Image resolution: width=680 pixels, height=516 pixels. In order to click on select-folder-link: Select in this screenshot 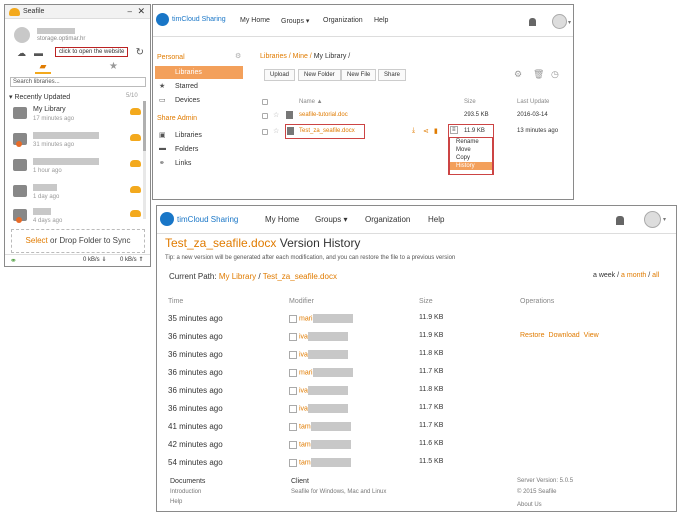, I will do `click(37, 240)`.